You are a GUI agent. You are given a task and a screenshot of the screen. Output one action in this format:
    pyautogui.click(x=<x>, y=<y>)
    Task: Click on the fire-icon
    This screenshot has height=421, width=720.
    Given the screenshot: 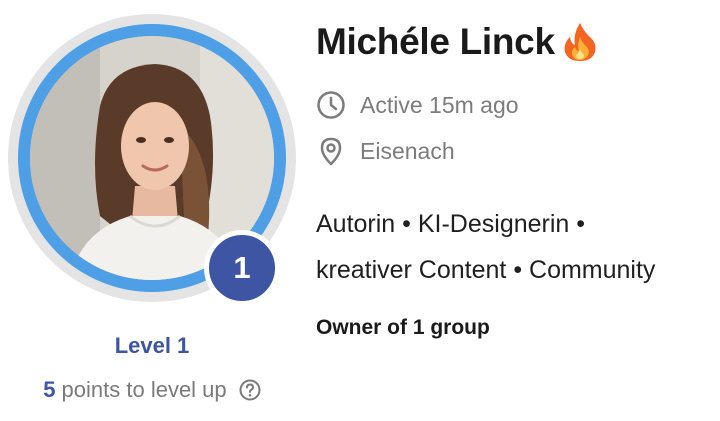 What is the action you would take?
    pyautogui.click(x=580, y=42)
    